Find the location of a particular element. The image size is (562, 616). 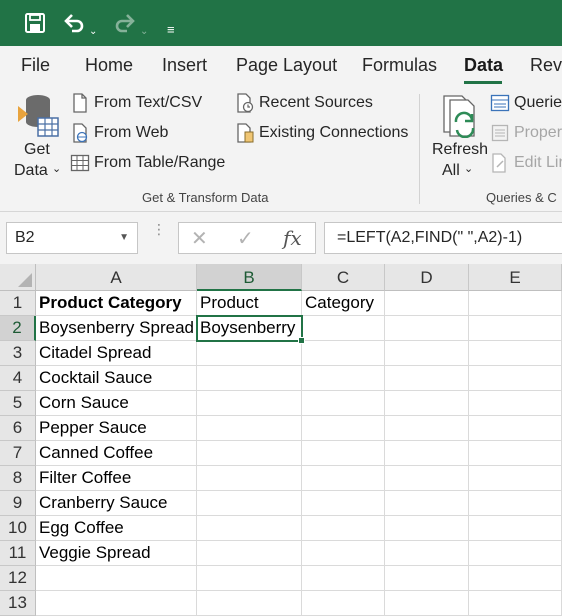

cell-d8 is located at coordinates (427, 478).